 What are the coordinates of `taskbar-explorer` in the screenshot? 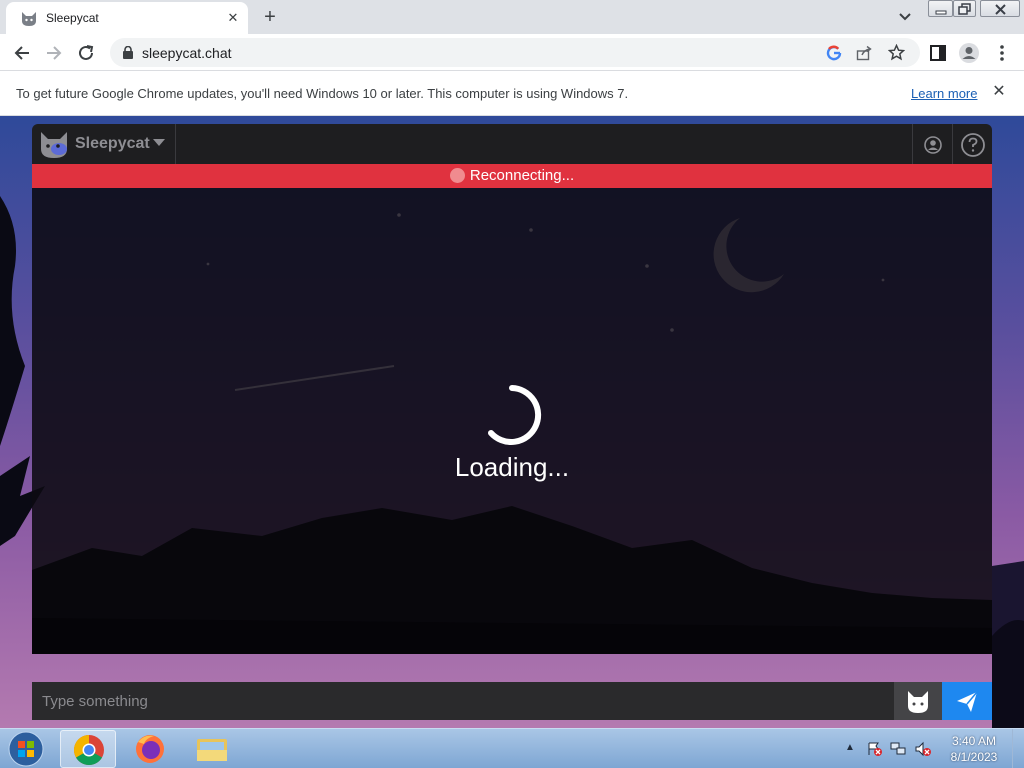 It's located at (212, 749).